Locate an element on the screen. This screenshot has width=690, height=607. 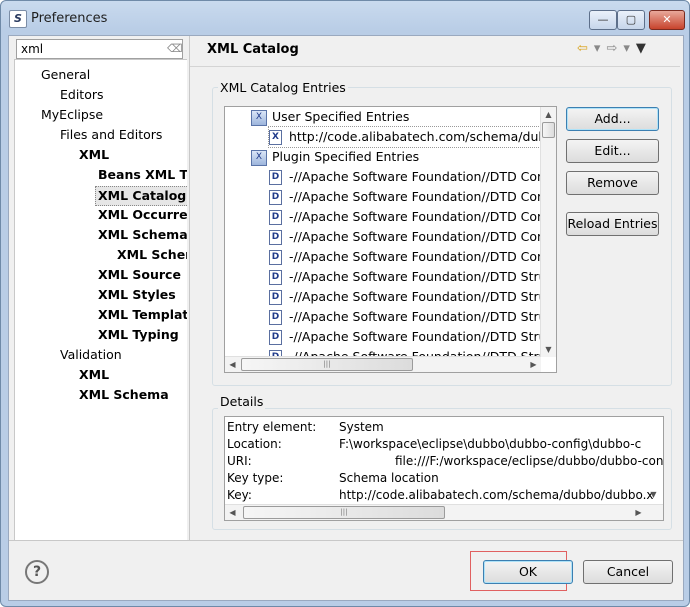
filter-value: xml is located at coordinates (32, 49).